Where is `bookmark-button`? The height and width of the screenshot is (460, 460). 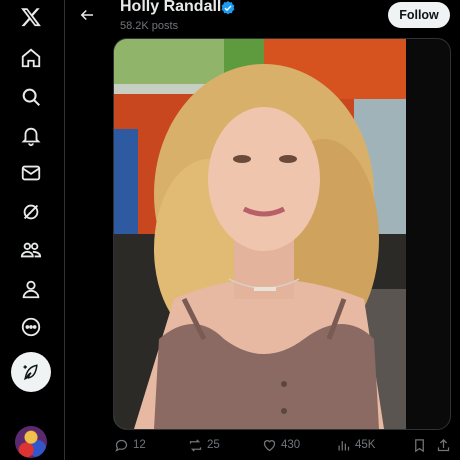 bookmark-button is located at coordinates (421, 445).